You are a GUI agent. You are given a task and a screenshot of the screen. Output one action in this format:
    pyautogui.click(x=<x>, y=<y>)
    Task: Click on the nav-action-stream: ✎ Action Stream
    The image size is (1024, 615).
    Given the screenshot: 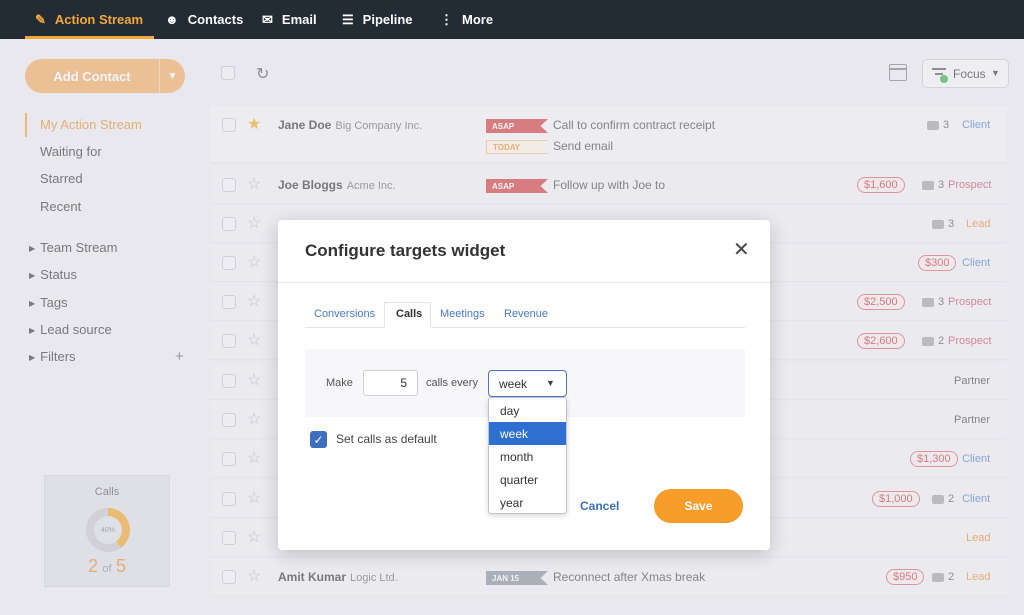 What is the action you would take?
    pyautogui.click(x=89, y=19)
    